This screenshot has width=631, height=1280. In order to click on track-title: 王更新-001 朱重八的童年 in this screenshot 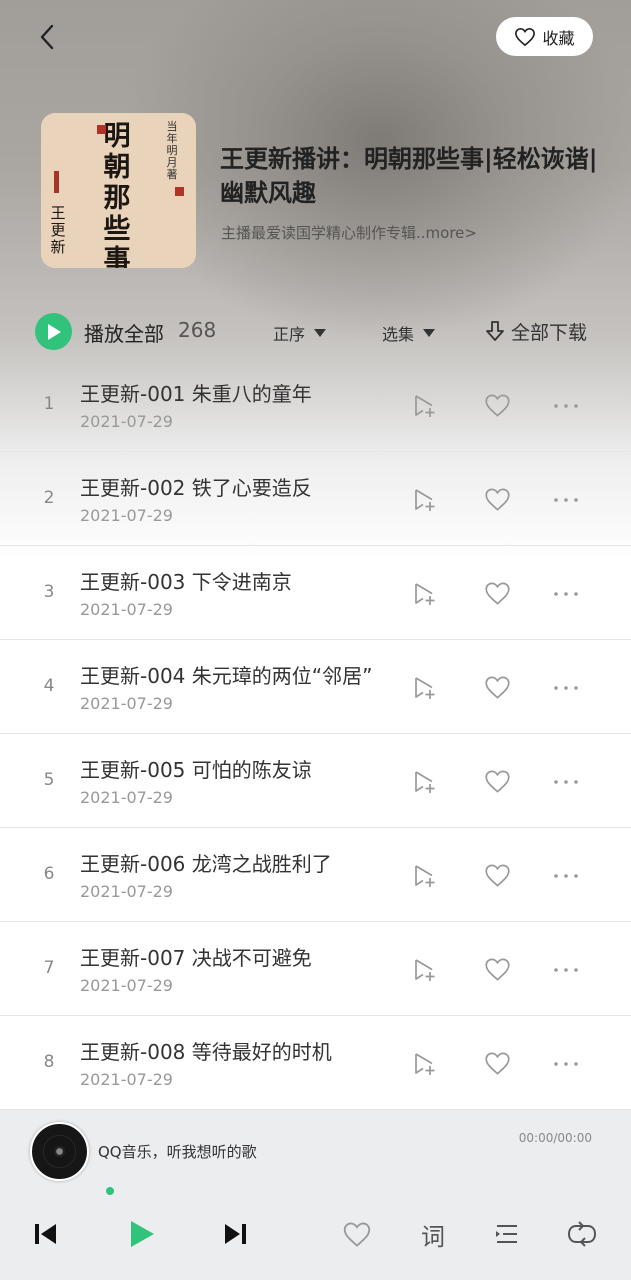, I will do `click(196, 394)`.